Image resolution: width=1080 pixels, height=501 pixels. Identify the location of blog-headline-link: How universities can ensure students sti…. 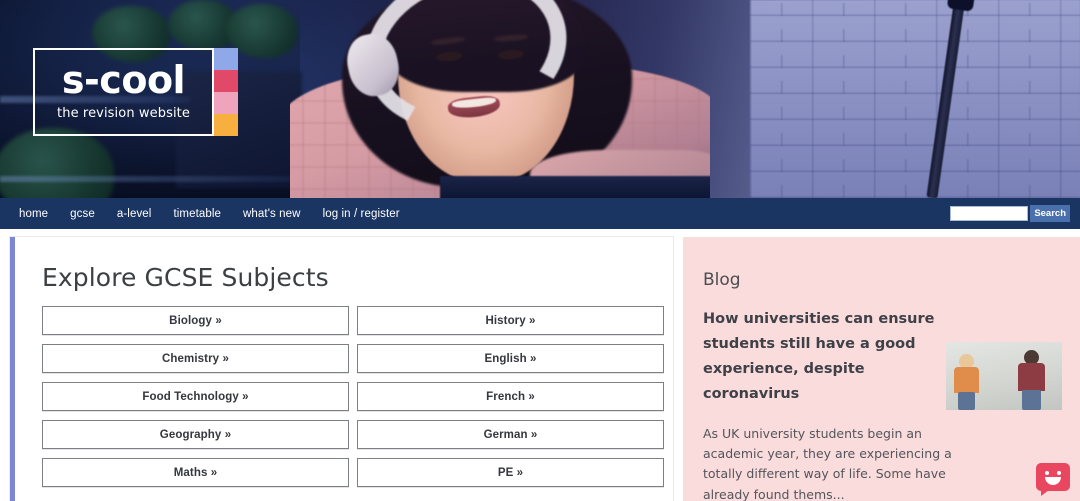
(829, 357).